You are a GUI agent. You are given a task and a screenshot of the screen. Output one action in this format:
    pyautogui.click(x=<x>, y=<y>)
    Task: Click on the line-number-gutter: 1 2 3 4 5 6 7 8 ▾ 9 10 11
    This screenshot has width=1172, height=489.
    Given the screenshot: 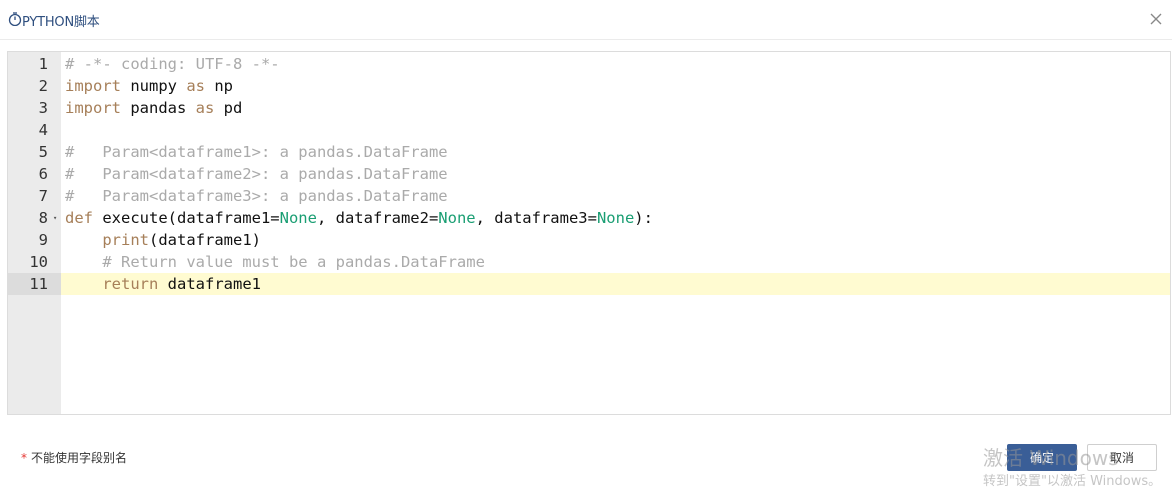 What is the action you would take?
    pyautogui.click(x=34, y=233)
    